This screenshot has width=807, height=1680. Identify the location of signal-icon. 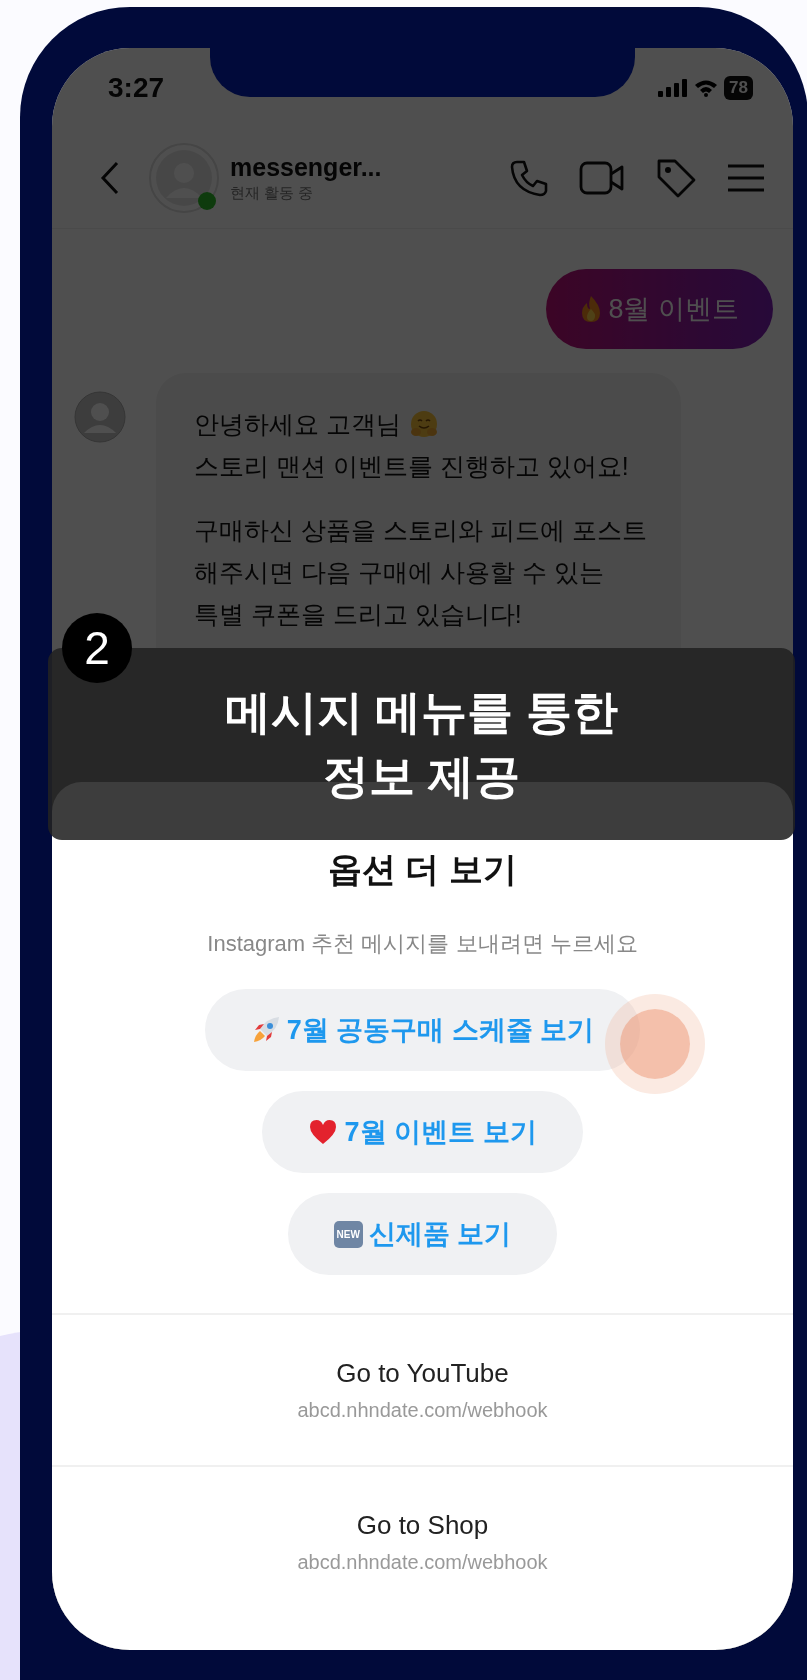
(673, 88).